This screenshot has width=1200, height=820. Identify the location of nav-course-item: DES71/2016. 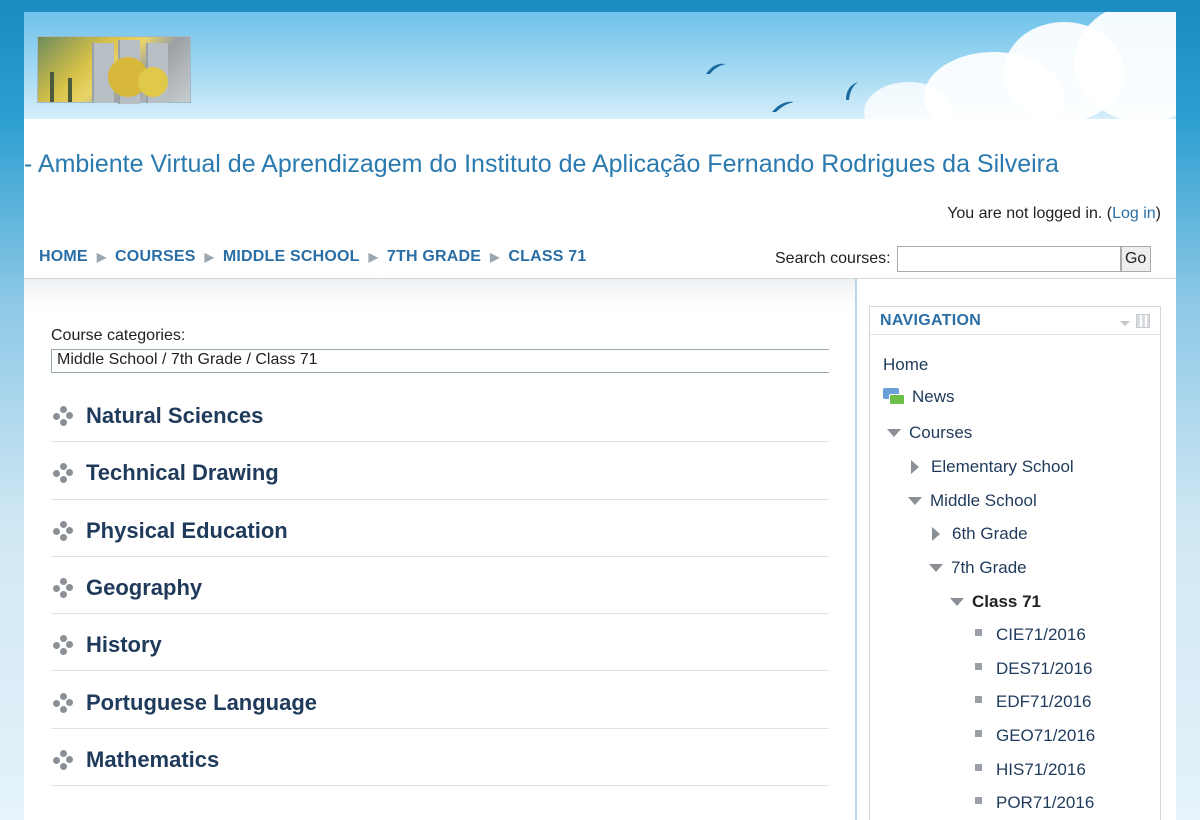
(1033, 669).